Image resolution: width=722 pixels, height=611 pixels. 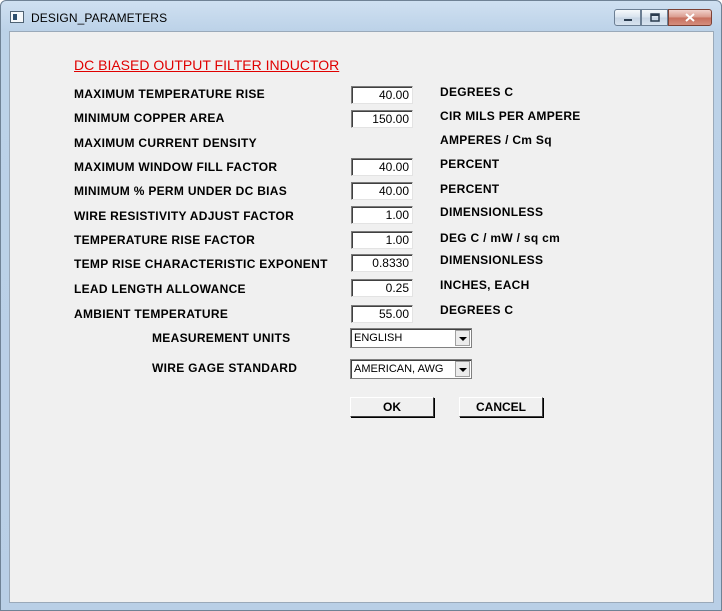 What do you see at coordinates (225, 368) in the screenshot?
I see `wire-gage-label: WIRE GAGE STANDARD` at bounding box center [225, 368].